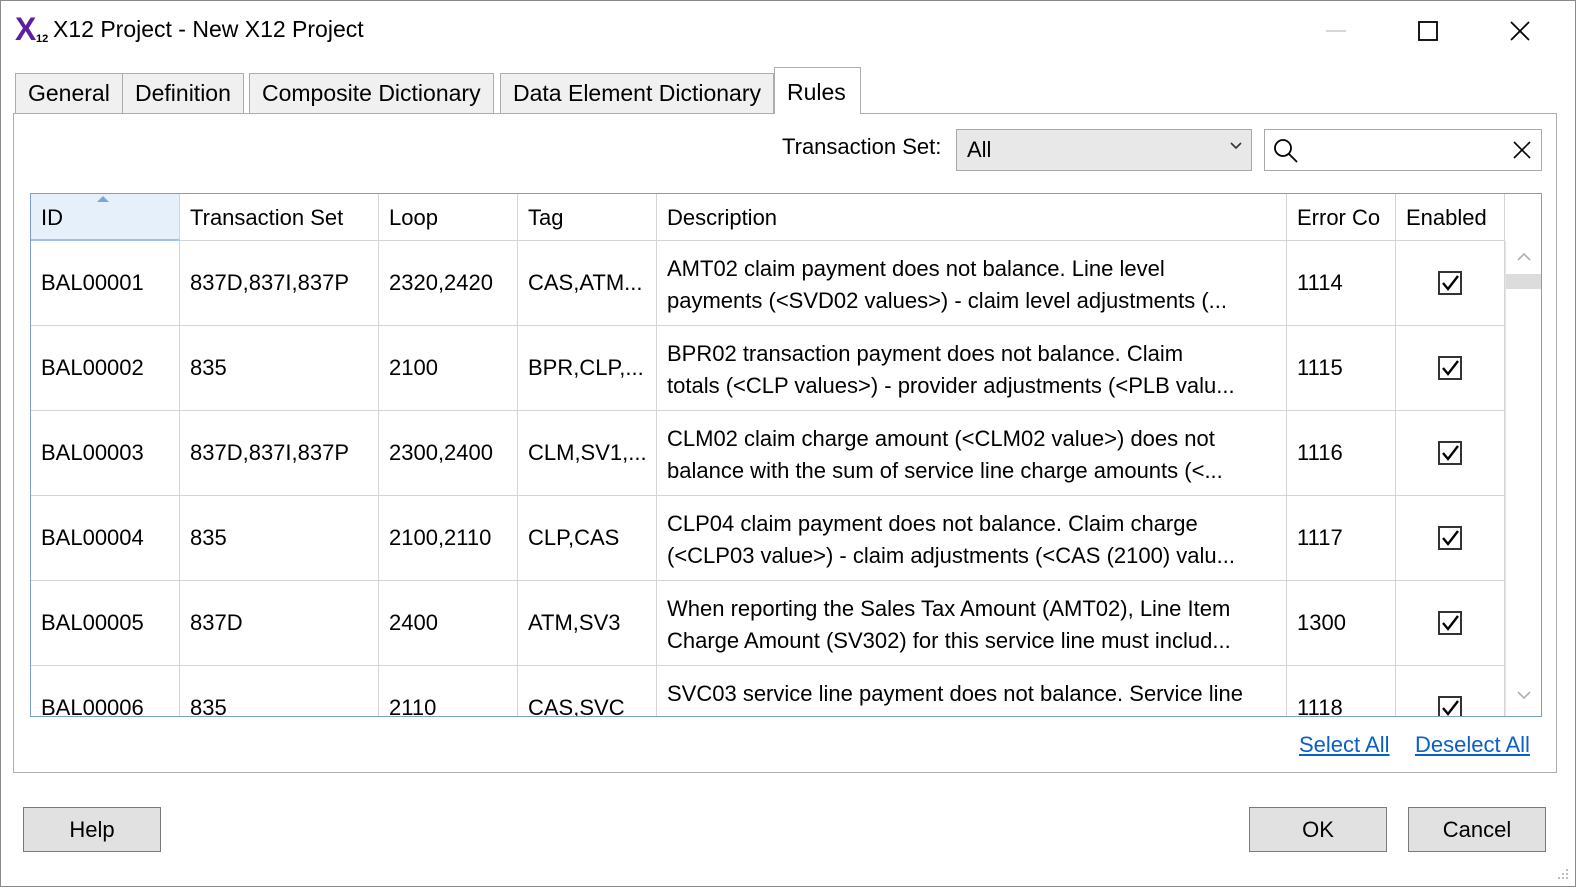 The image size is (1578, 889). Describe the element at coordinates (69, 93) in the screenshot. I see `tab-general: General` at that location.